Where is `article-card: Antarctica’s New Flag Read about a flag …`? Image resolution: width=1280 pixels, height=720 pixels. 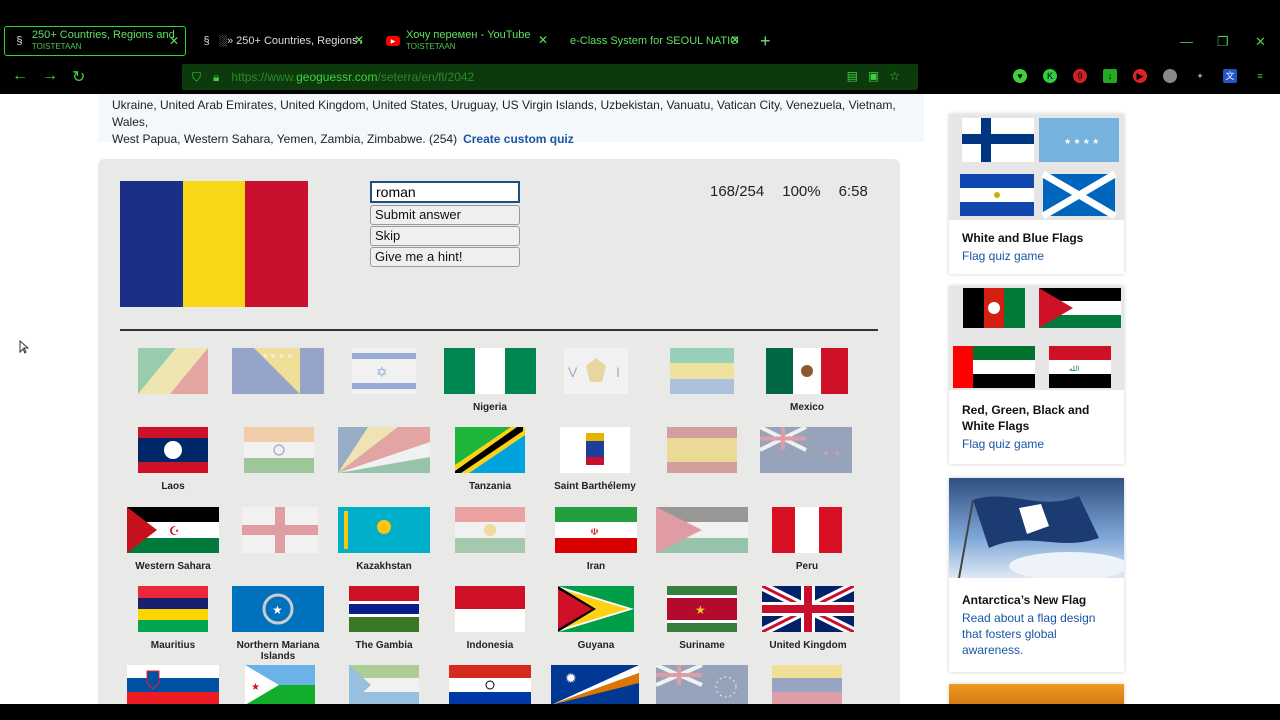 article-card: Antarctica’s New Flag Read about a flag … is located at coordinates (1039, 575).